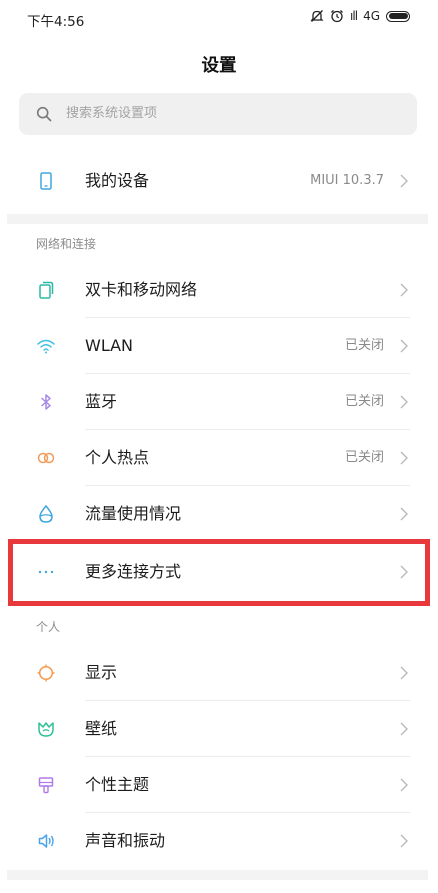  Describe the element at coordinates (48, 627) in the screenshot. I see `section-header-personal: 个人` at that location.